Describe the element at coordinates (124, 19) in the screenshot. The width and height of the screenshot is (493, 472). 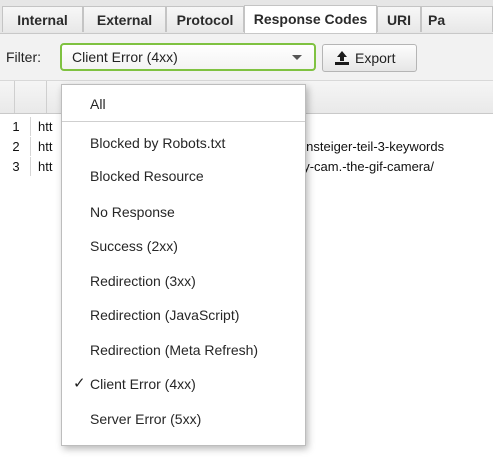
I see `tab-external: External` at that location.